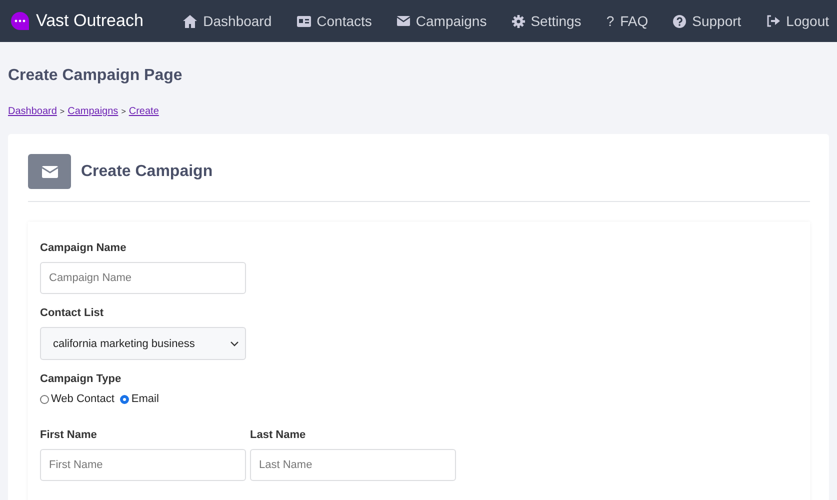 The image size is (837, 500). Describe the element at coordinates (797, 21) in the screenshot. I see `nav-link: Logout` at that location.